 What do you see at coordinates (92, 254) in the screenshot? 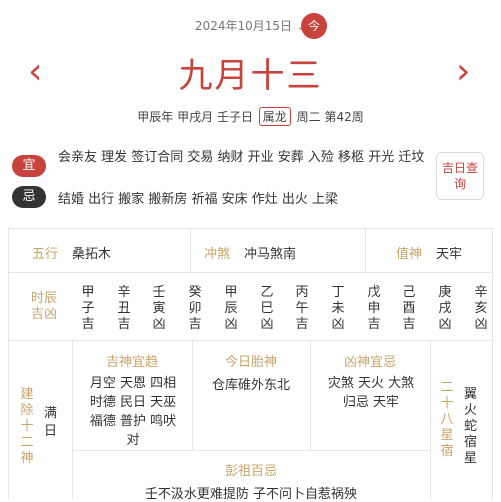
I see `wuxing-value: 桑拓木` at bounding box center [92, 254].